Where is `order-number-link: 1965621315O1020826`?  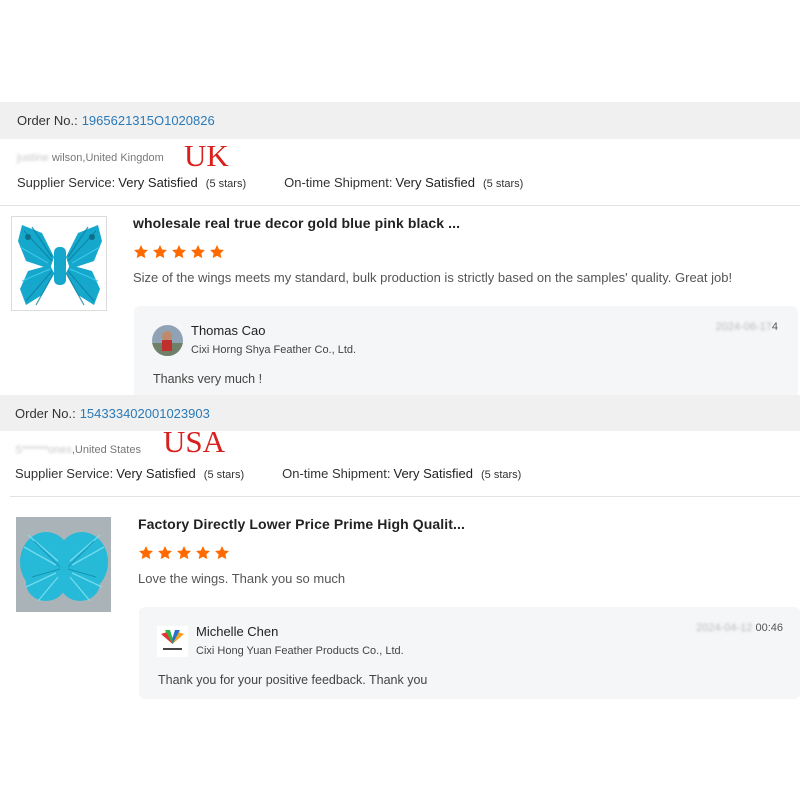 order-number-link: 1965621315O1020826 is located at coordinates (148, 120).